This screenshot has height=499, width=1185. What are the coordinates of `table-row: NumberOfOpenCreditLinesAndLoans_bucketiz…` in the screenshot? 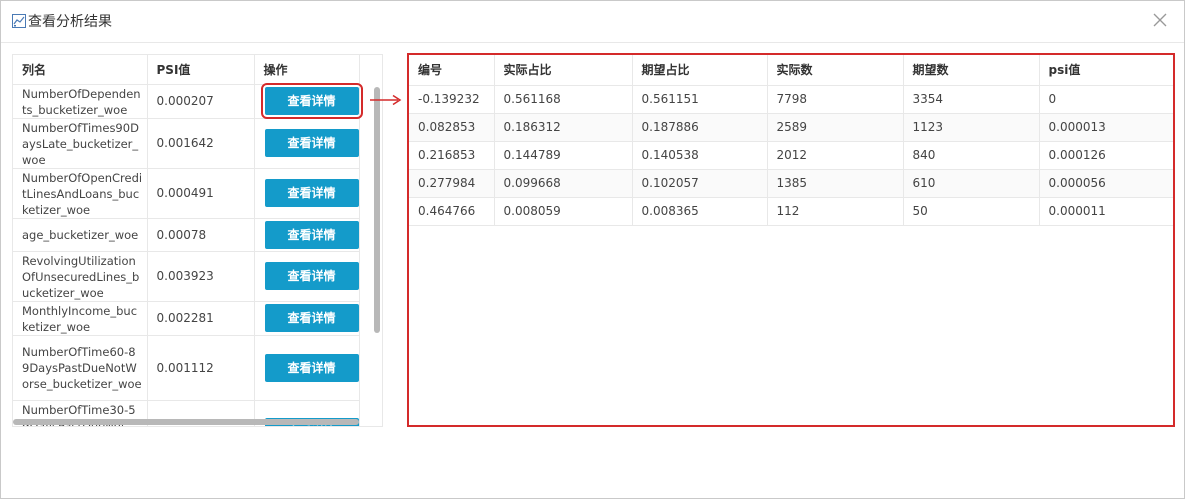 It's located at (186, 193).